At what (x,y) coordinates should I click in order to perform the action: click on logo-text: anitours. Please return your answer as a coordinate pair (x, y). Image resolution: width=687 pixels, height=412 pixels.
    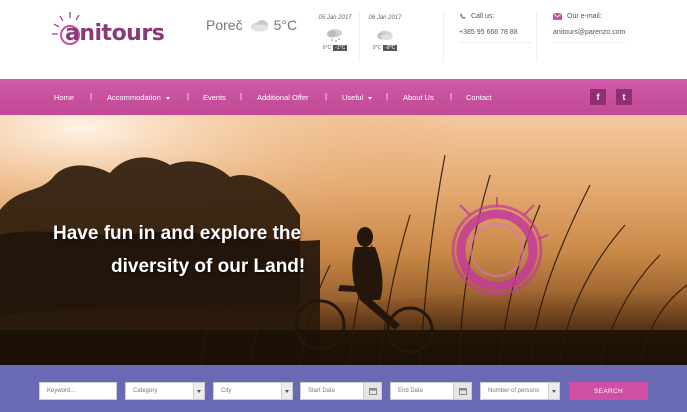
    Looking at the image, I should click on (115, 33).